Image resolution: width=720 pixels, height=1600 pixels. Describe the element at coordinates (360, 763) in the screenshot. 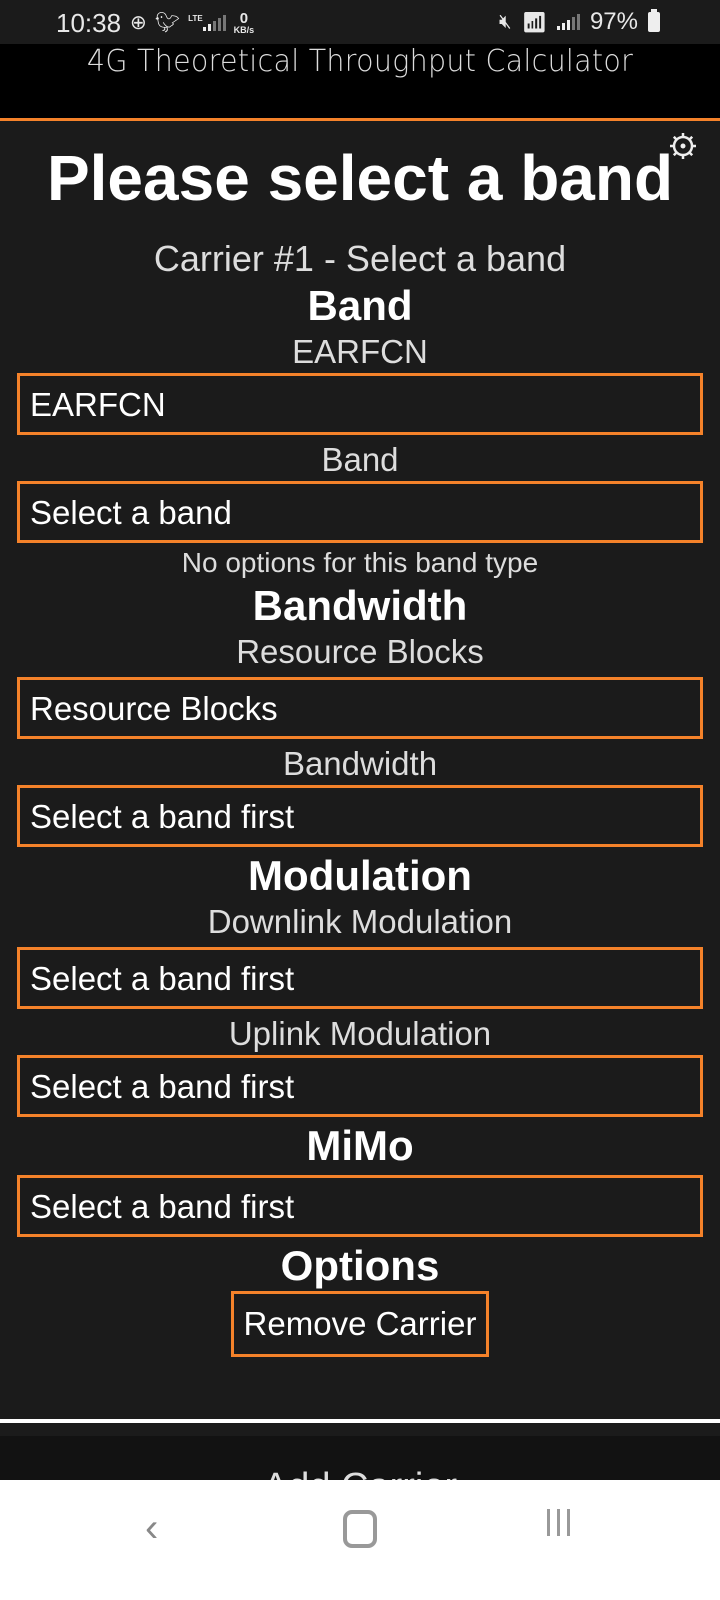

I see `bandwidth-label: Bandwidth` at that location.